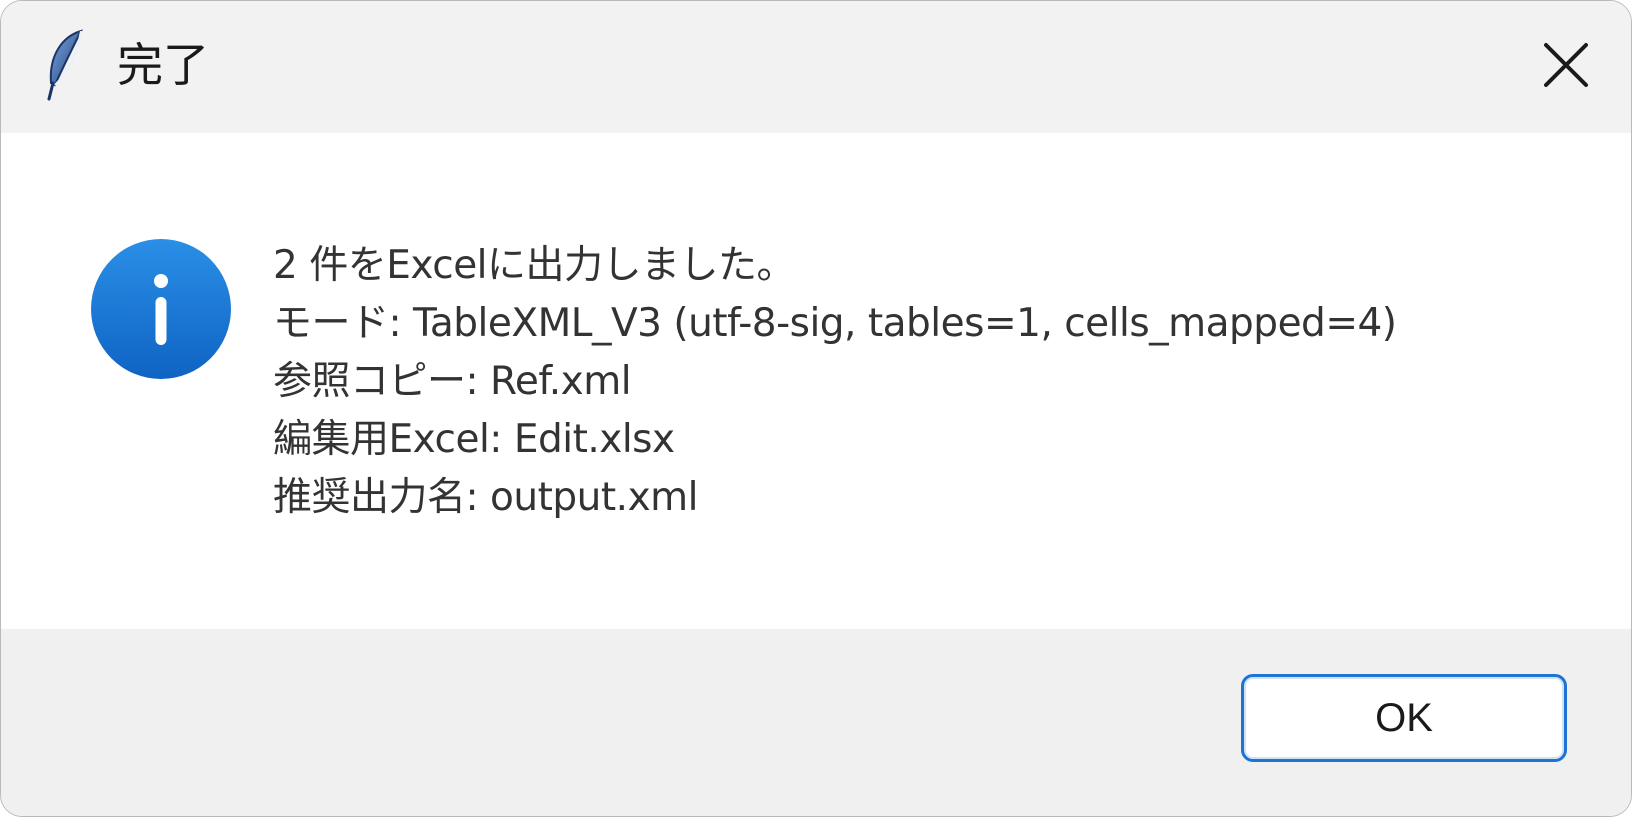 This screenshot has height=817, width=1632. What do you see at coordinates (1404, 718) in the screenshot?
I see `ok-button: OK` at bounding box center [1404, 718].